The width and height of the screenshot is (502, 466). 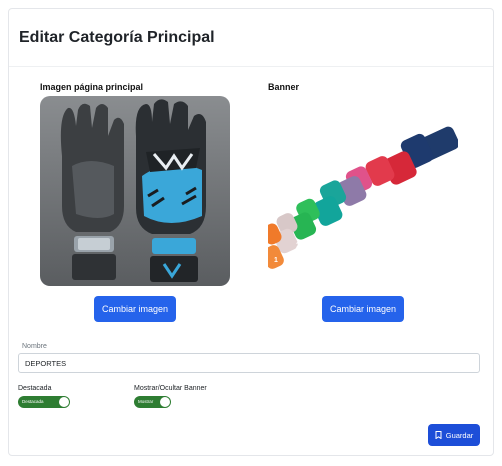 I want to click on mostrar-banner-label: Mostrar/Ocultar Banner, so click(x=170, y=388).